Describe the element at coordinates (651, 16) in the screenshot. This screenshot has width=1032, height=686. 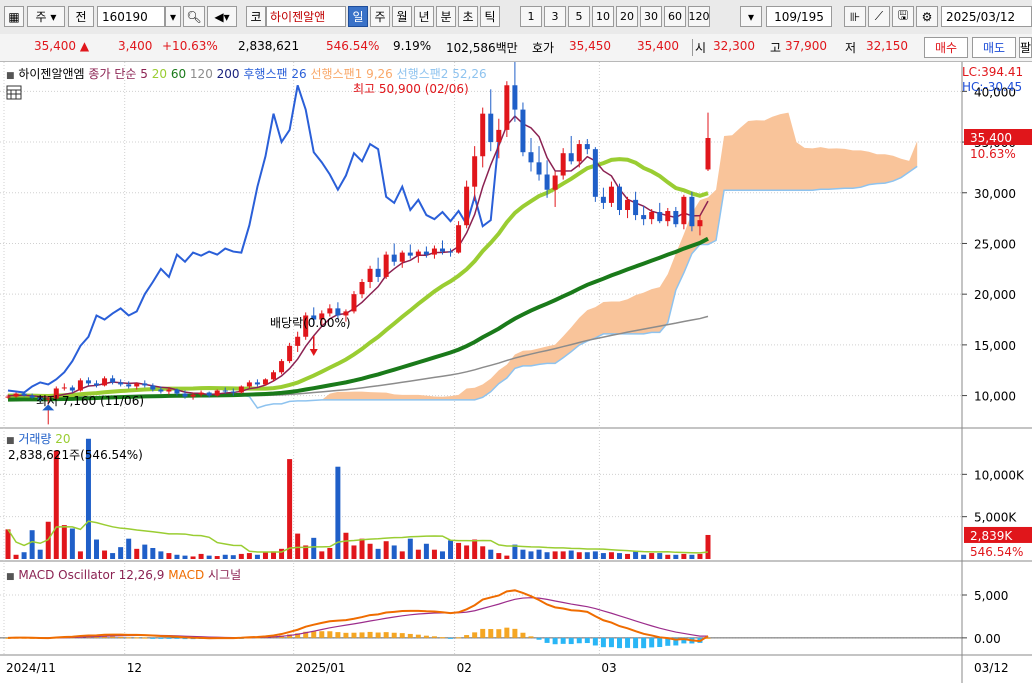
I see `interval-tab: 30` at that location.